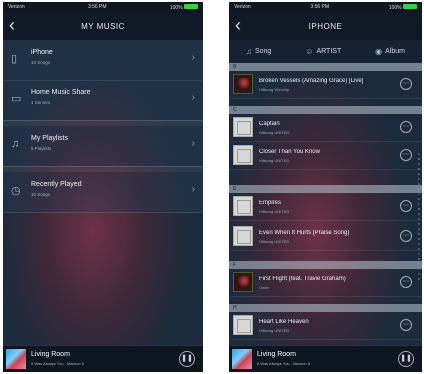  What do you see at coordinates (41, 148) in the screenshot?
I see `menu-item-sub: 5 Playlists` at bounding box center [41, 148].